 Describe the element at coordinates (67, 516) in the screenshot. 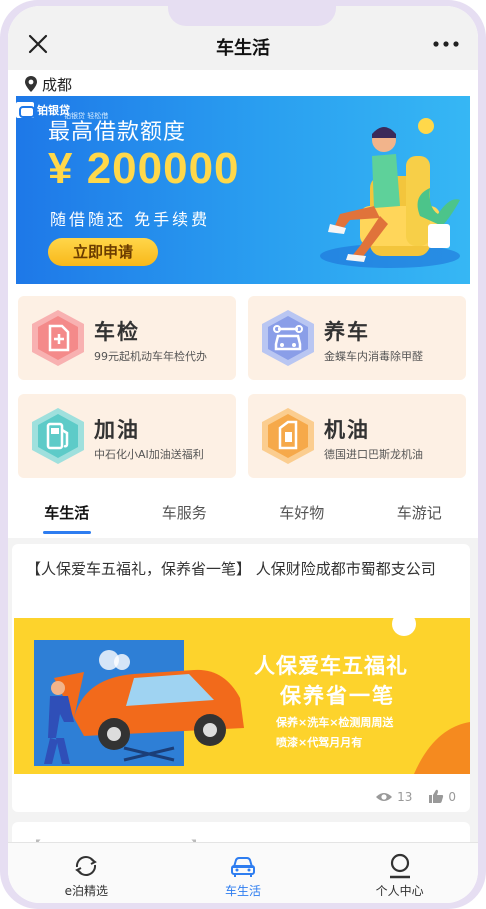

I see `tab-car-life: 车生活` at that location.